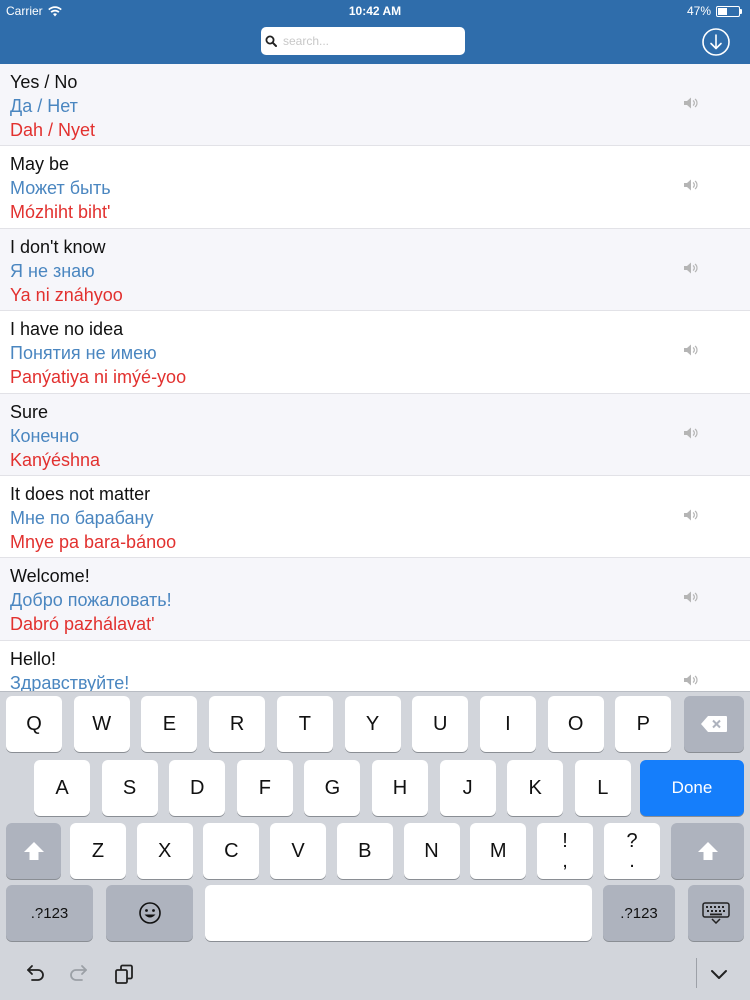 The image size is (750, 1000). What do you see at coordinates (80, 493) in the screenshot?
I see `phrase-english: It does not matter` at bounding box center [80, 493].